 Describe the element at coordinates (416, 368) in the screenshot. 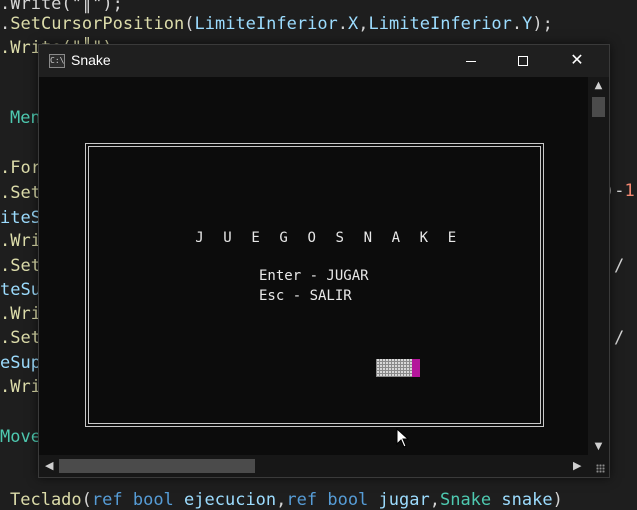

I see `snake-head` at that location.